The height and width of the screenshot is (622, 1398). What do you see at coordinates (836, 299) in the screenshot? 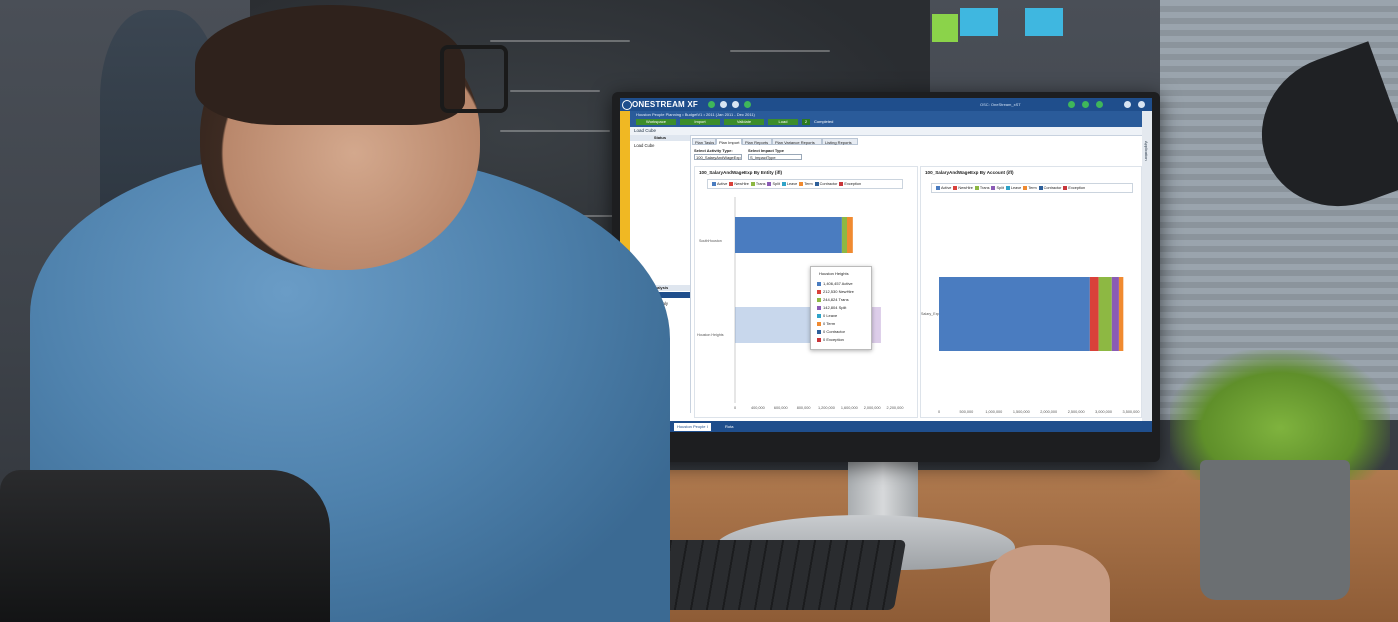
I see `tooltip-value: 244,824 Trans` at bounding box center [836, 299].